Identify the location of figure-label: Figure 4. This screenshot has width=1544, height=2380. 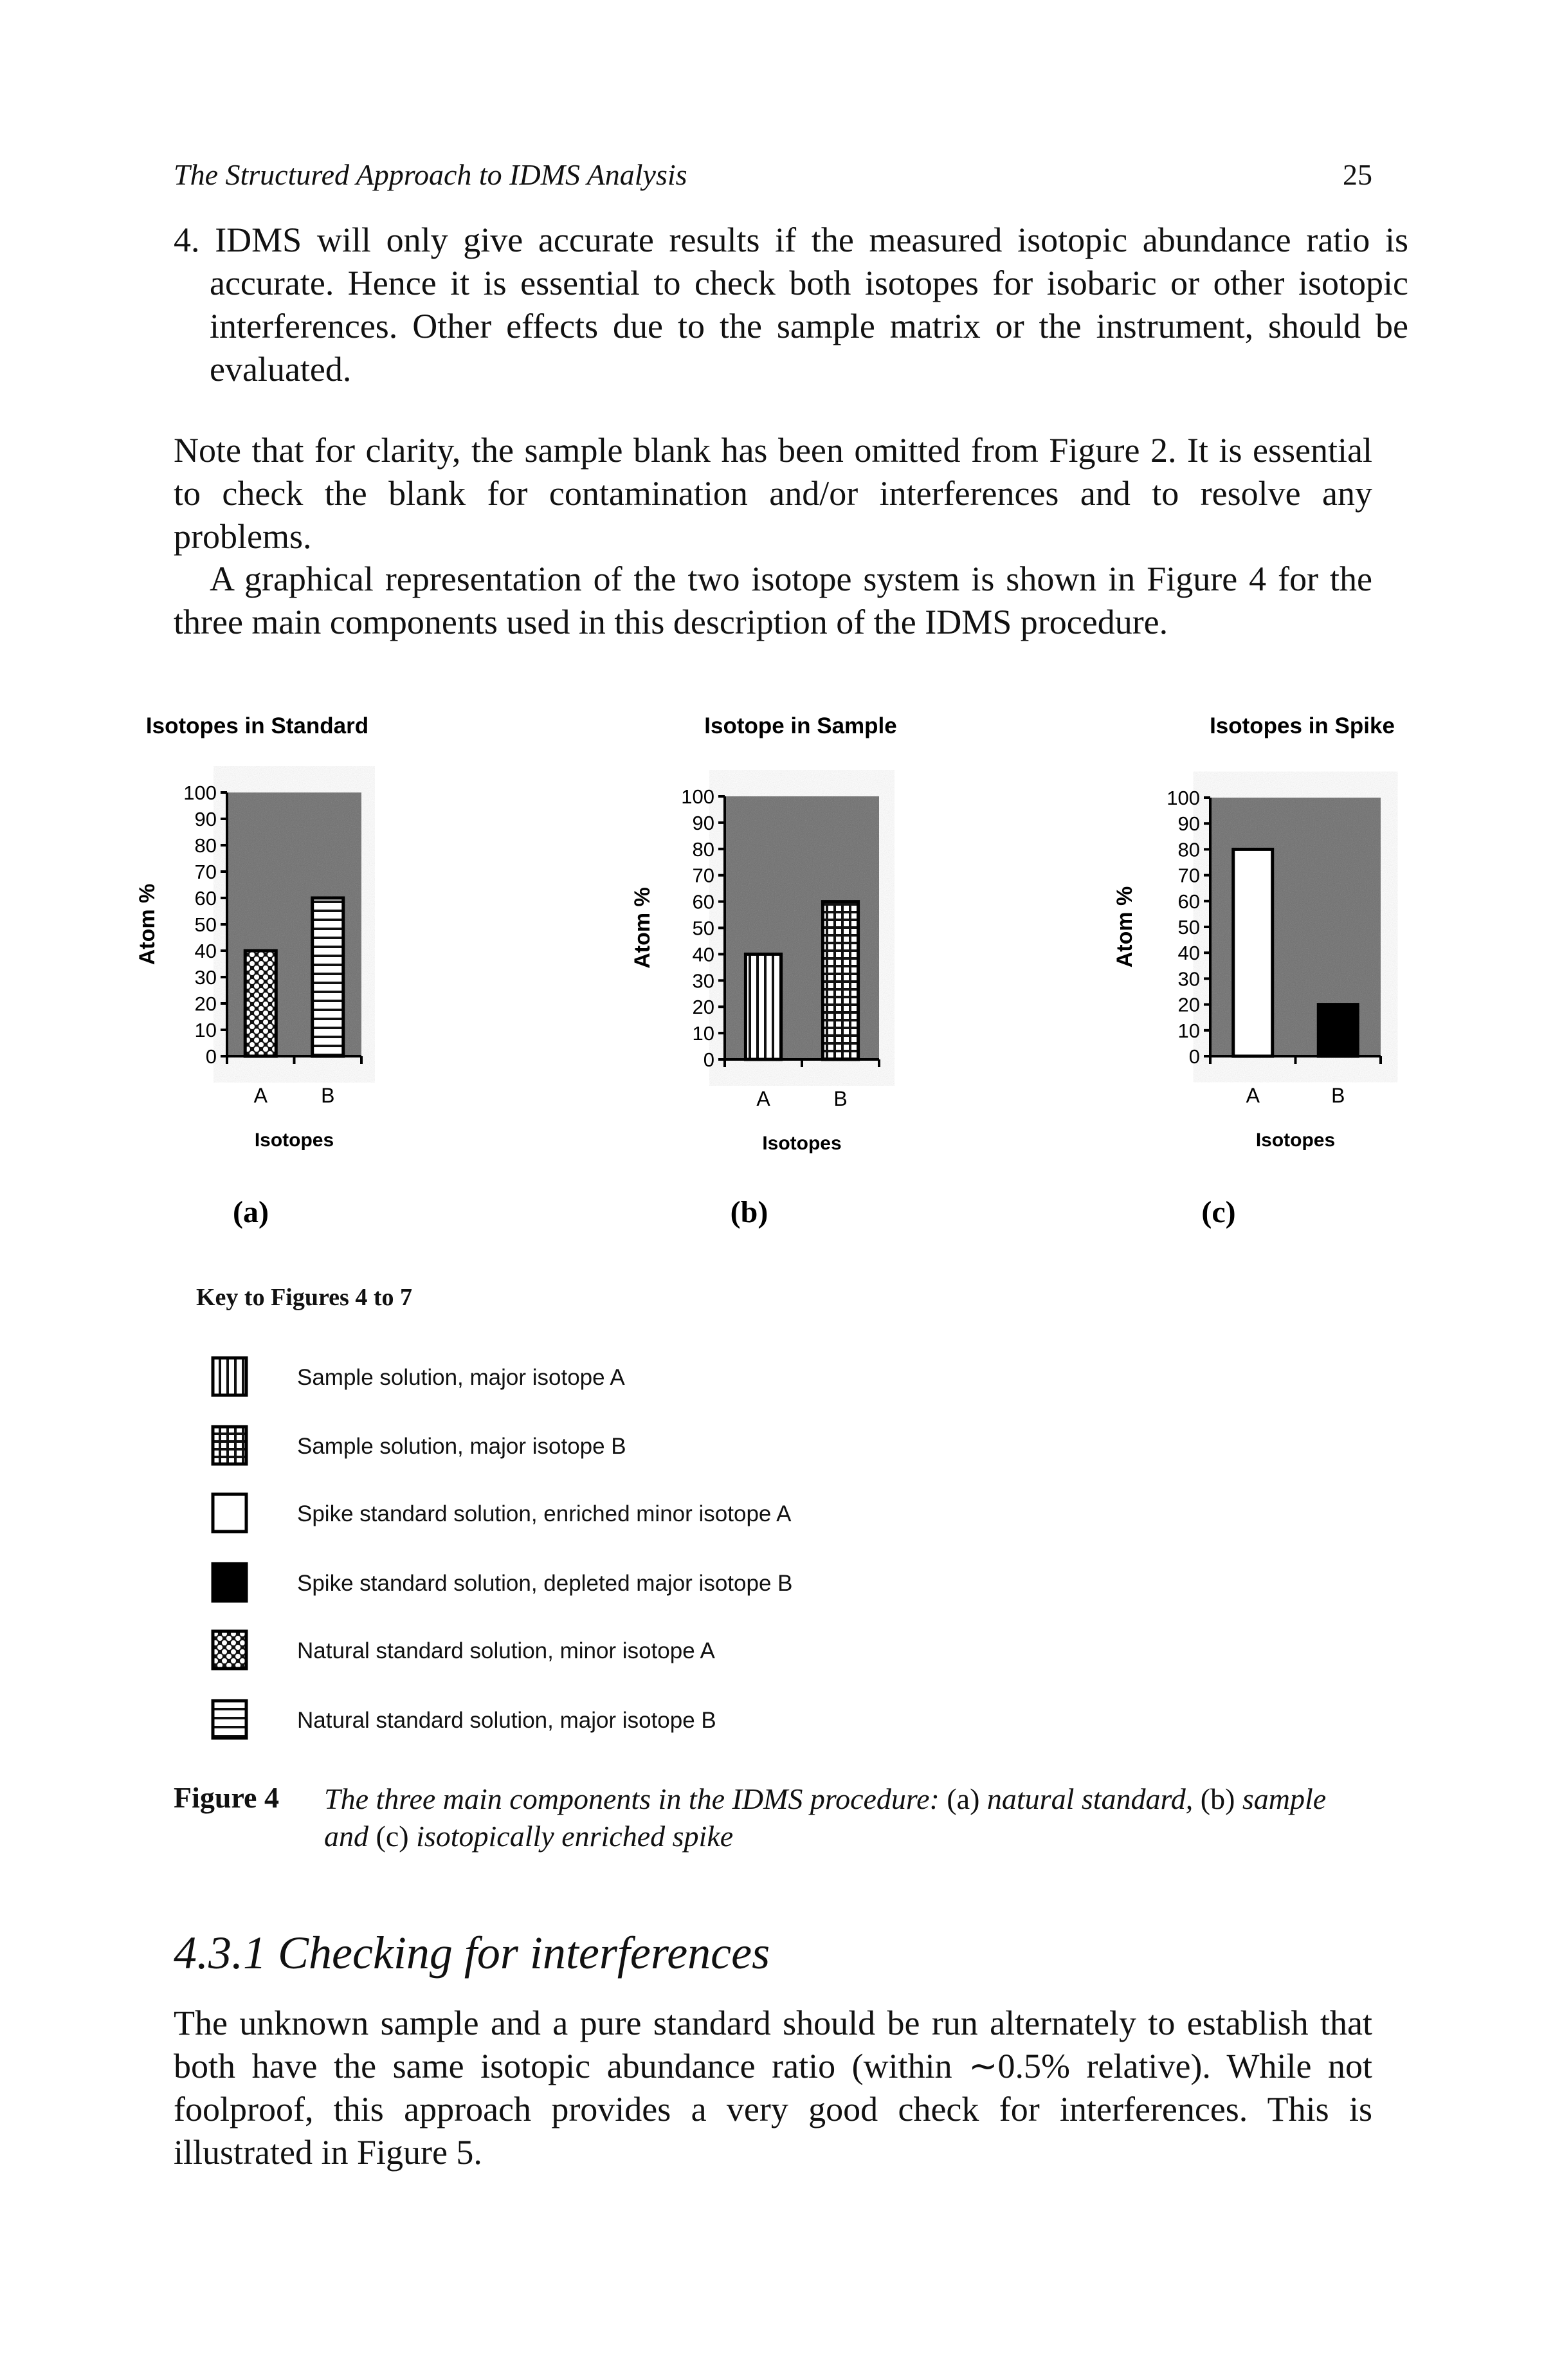
(227, 1797).